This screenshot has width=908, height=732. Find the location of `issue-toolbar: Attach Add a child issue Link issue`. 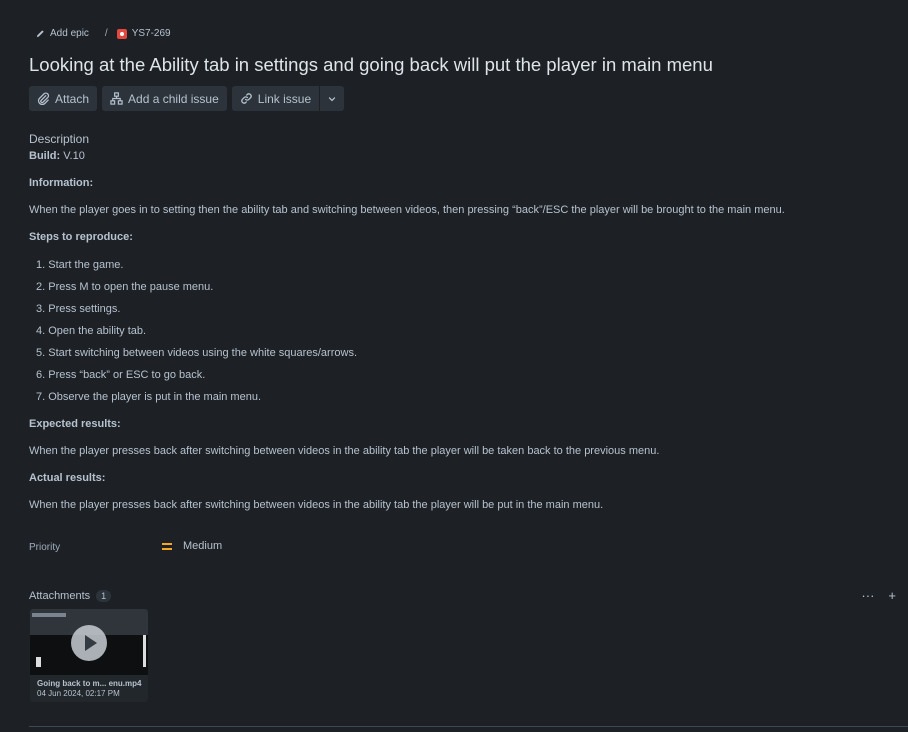

issue-toolbar: Attach Add a child issue Link issue is located at coordinates (187, 98).